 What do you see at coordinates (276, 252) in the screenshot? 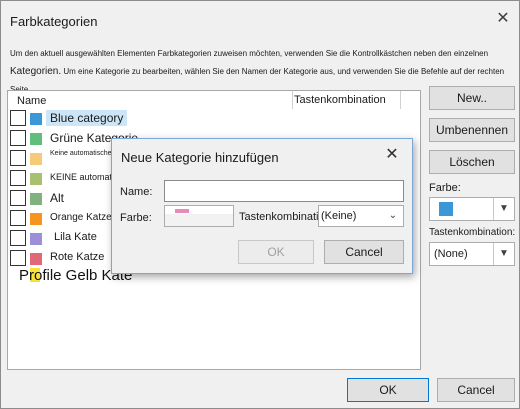
I see `dialog-ok-button: OK` at bounding box center [276, 252].